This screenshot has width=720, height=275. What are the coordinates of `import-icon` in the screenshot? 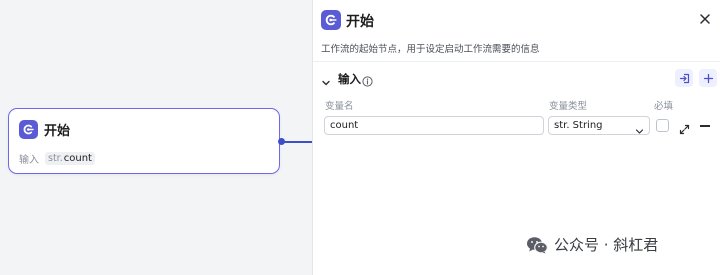 It's located at (684, 78).